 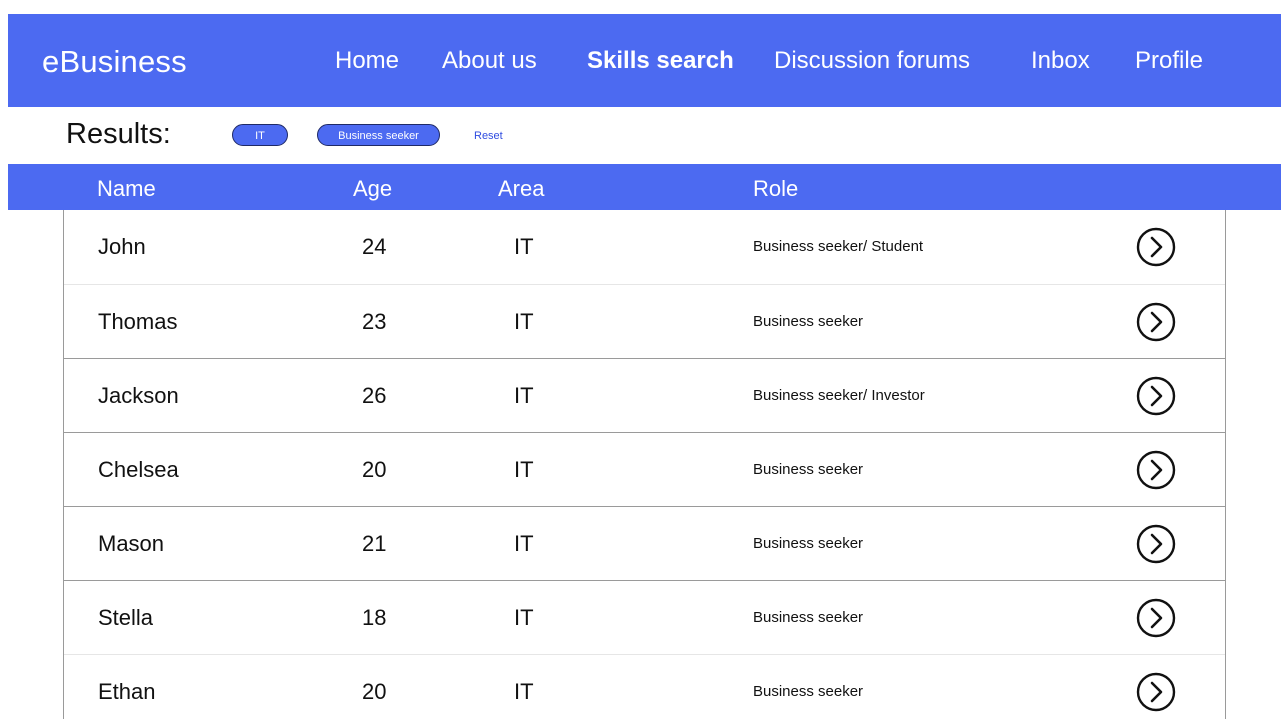 What do you see at coordinates (374, 321) in the screenshot?
I see `cell-age: 23` at bounding box center [374, 321].